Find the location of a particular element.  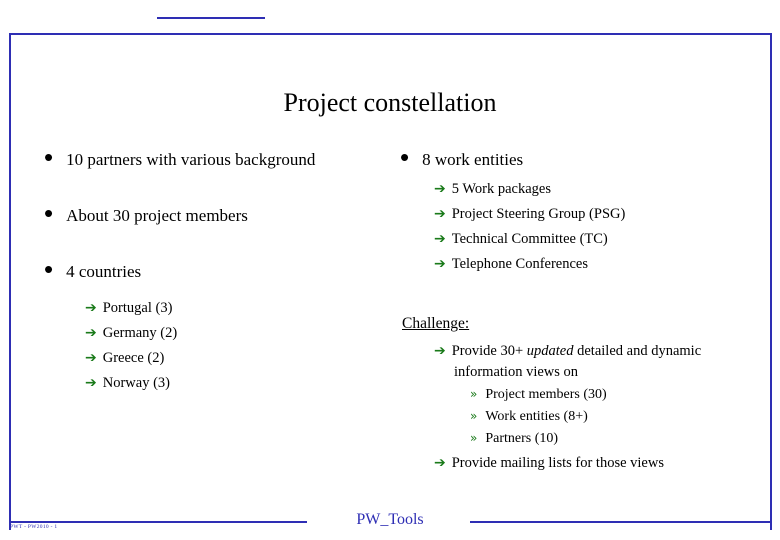

challenge-sub-label: Partners (10) is located at coordinates (522, 438).